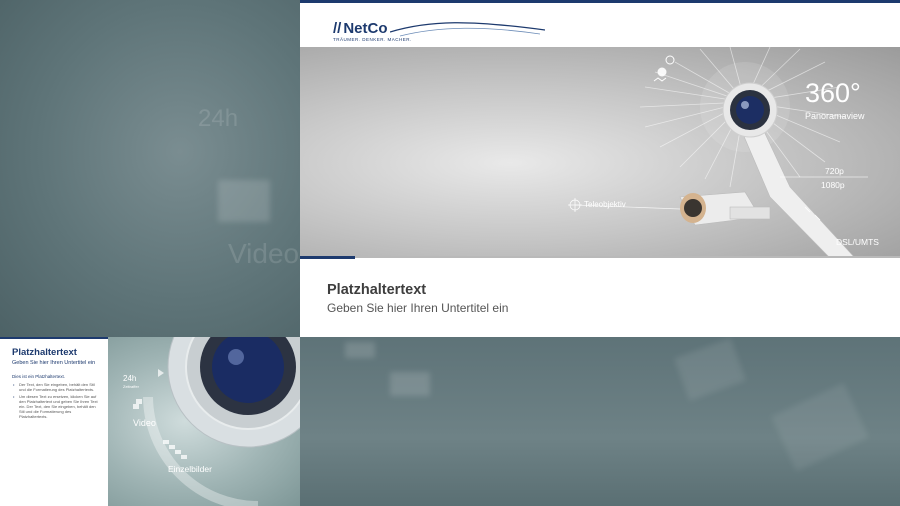 Image resolution: width=900 pixels, height=506 pixels. What do you see at coordinates (44, 352) in the screenshot?
I see `mini-title: Platzhaltertext` at bounding box center [44, 352].